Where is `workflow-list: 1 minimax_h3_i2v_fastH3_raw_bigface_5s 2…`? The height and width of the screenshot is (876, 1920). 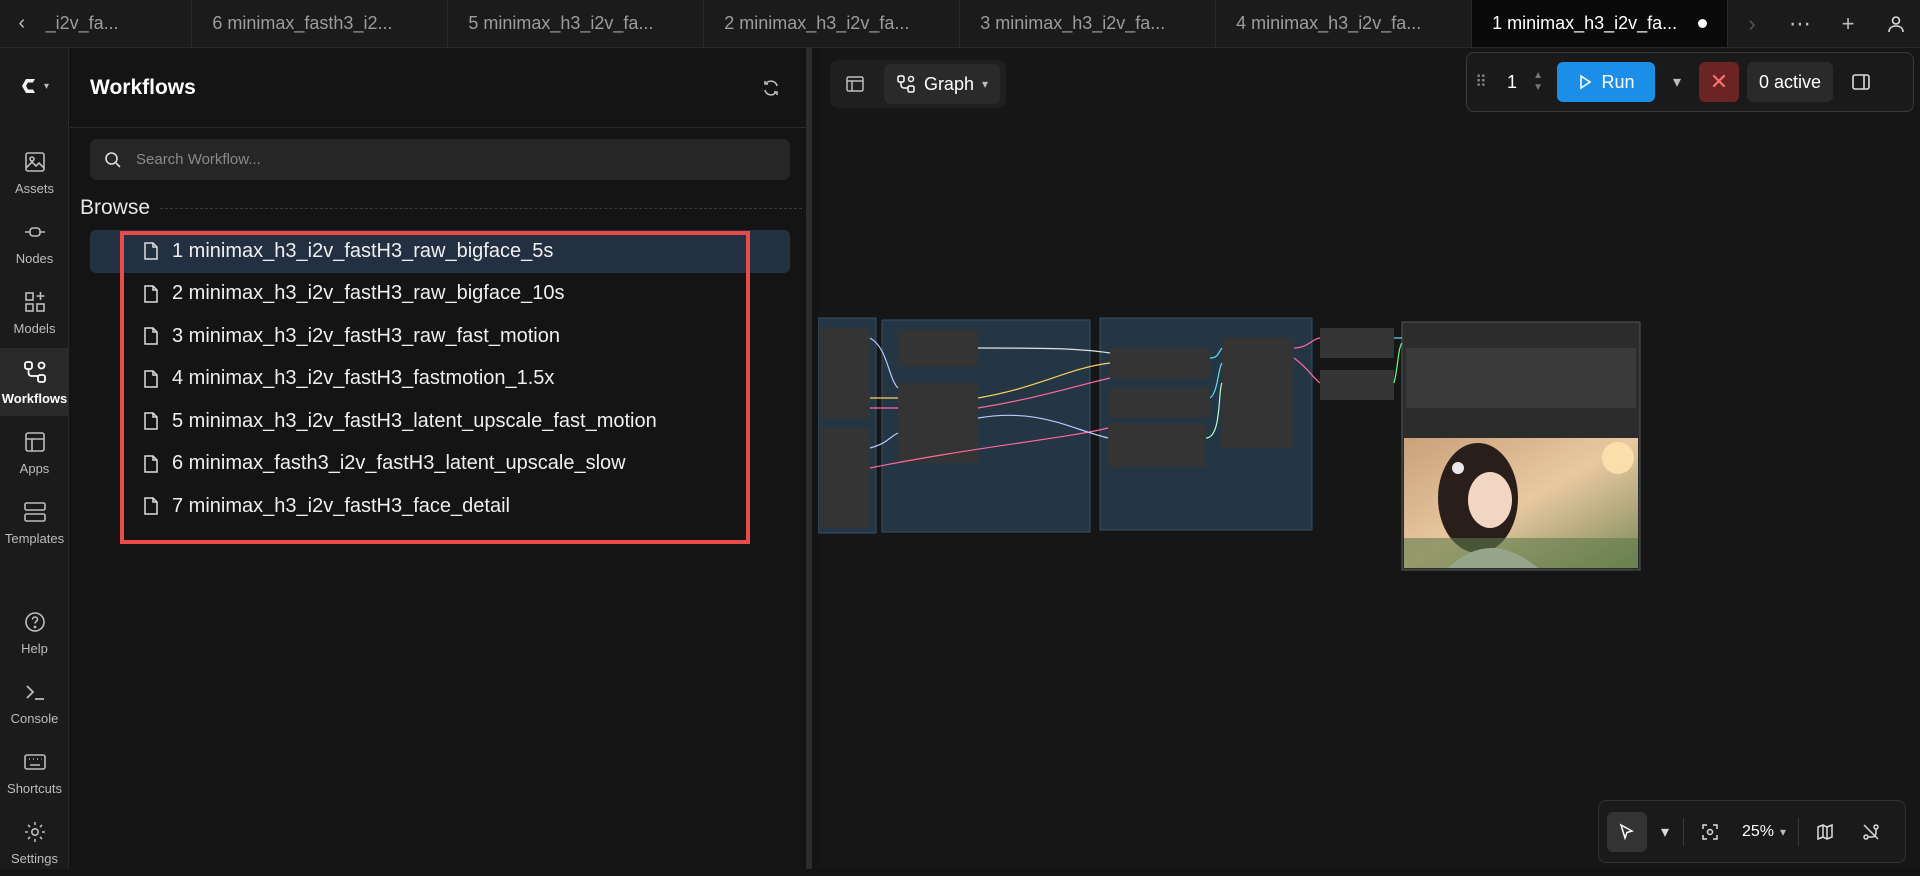 workflow-list: 1 minimax_h3_i2v_fastH3_raw_bigface_5s 2… is located at coordinates (440, 379).